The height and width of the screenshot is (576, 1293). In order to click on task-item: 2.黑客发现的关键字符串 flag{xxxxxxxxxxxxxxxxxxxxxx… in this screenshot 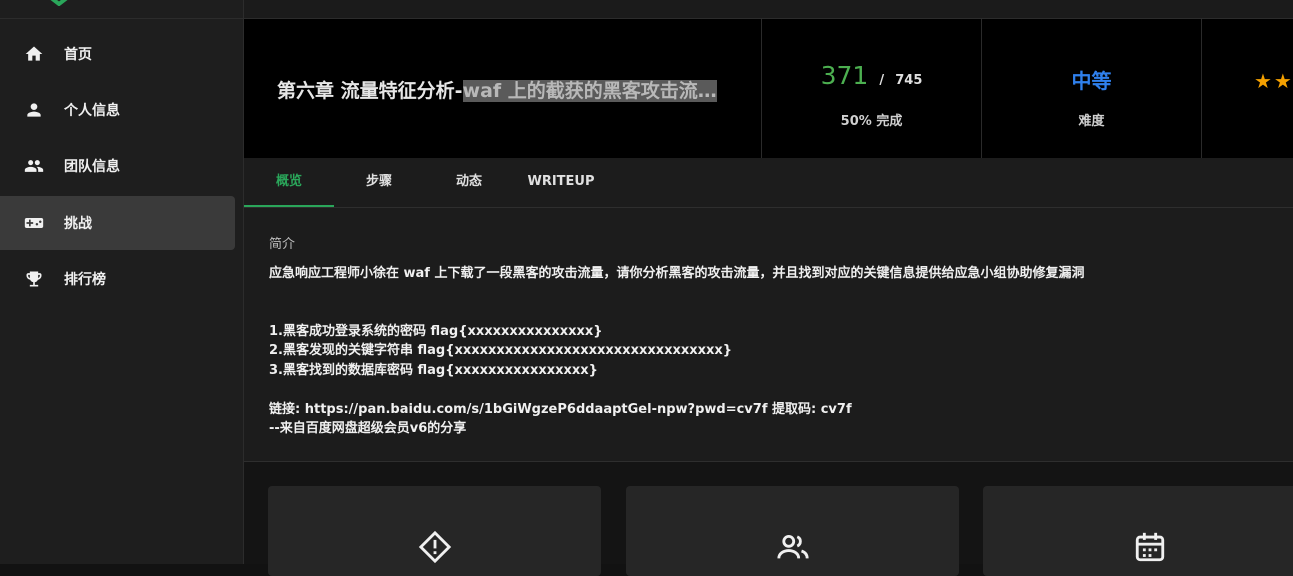, I will do `click(501, 350)`.